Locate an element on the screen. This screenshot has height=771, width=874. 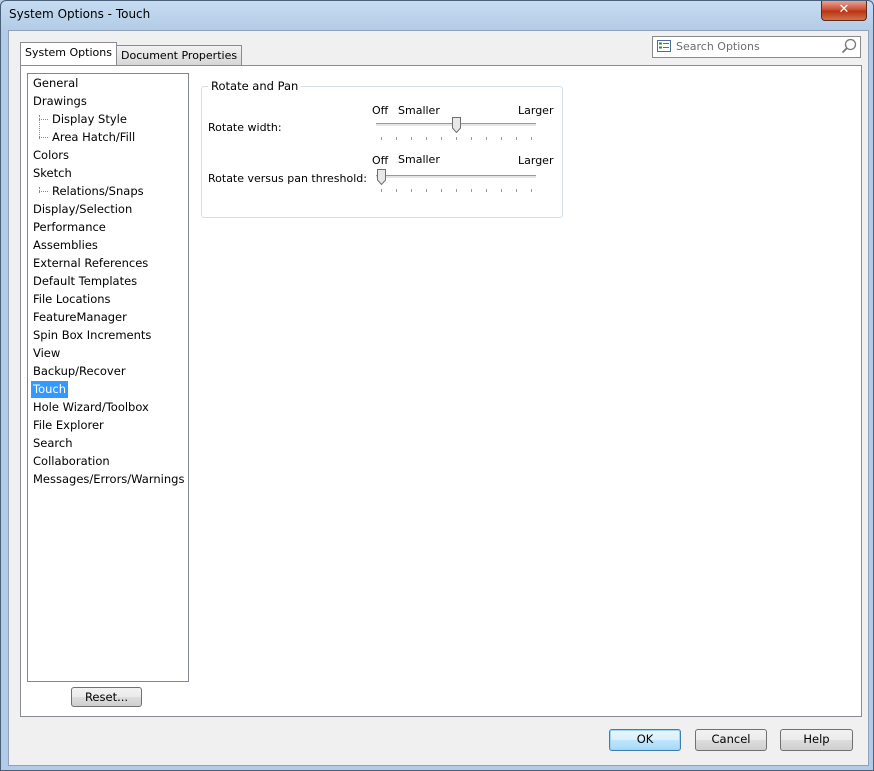
tree-item: Area Hatch/Fill is located at coordinates (87, 137).